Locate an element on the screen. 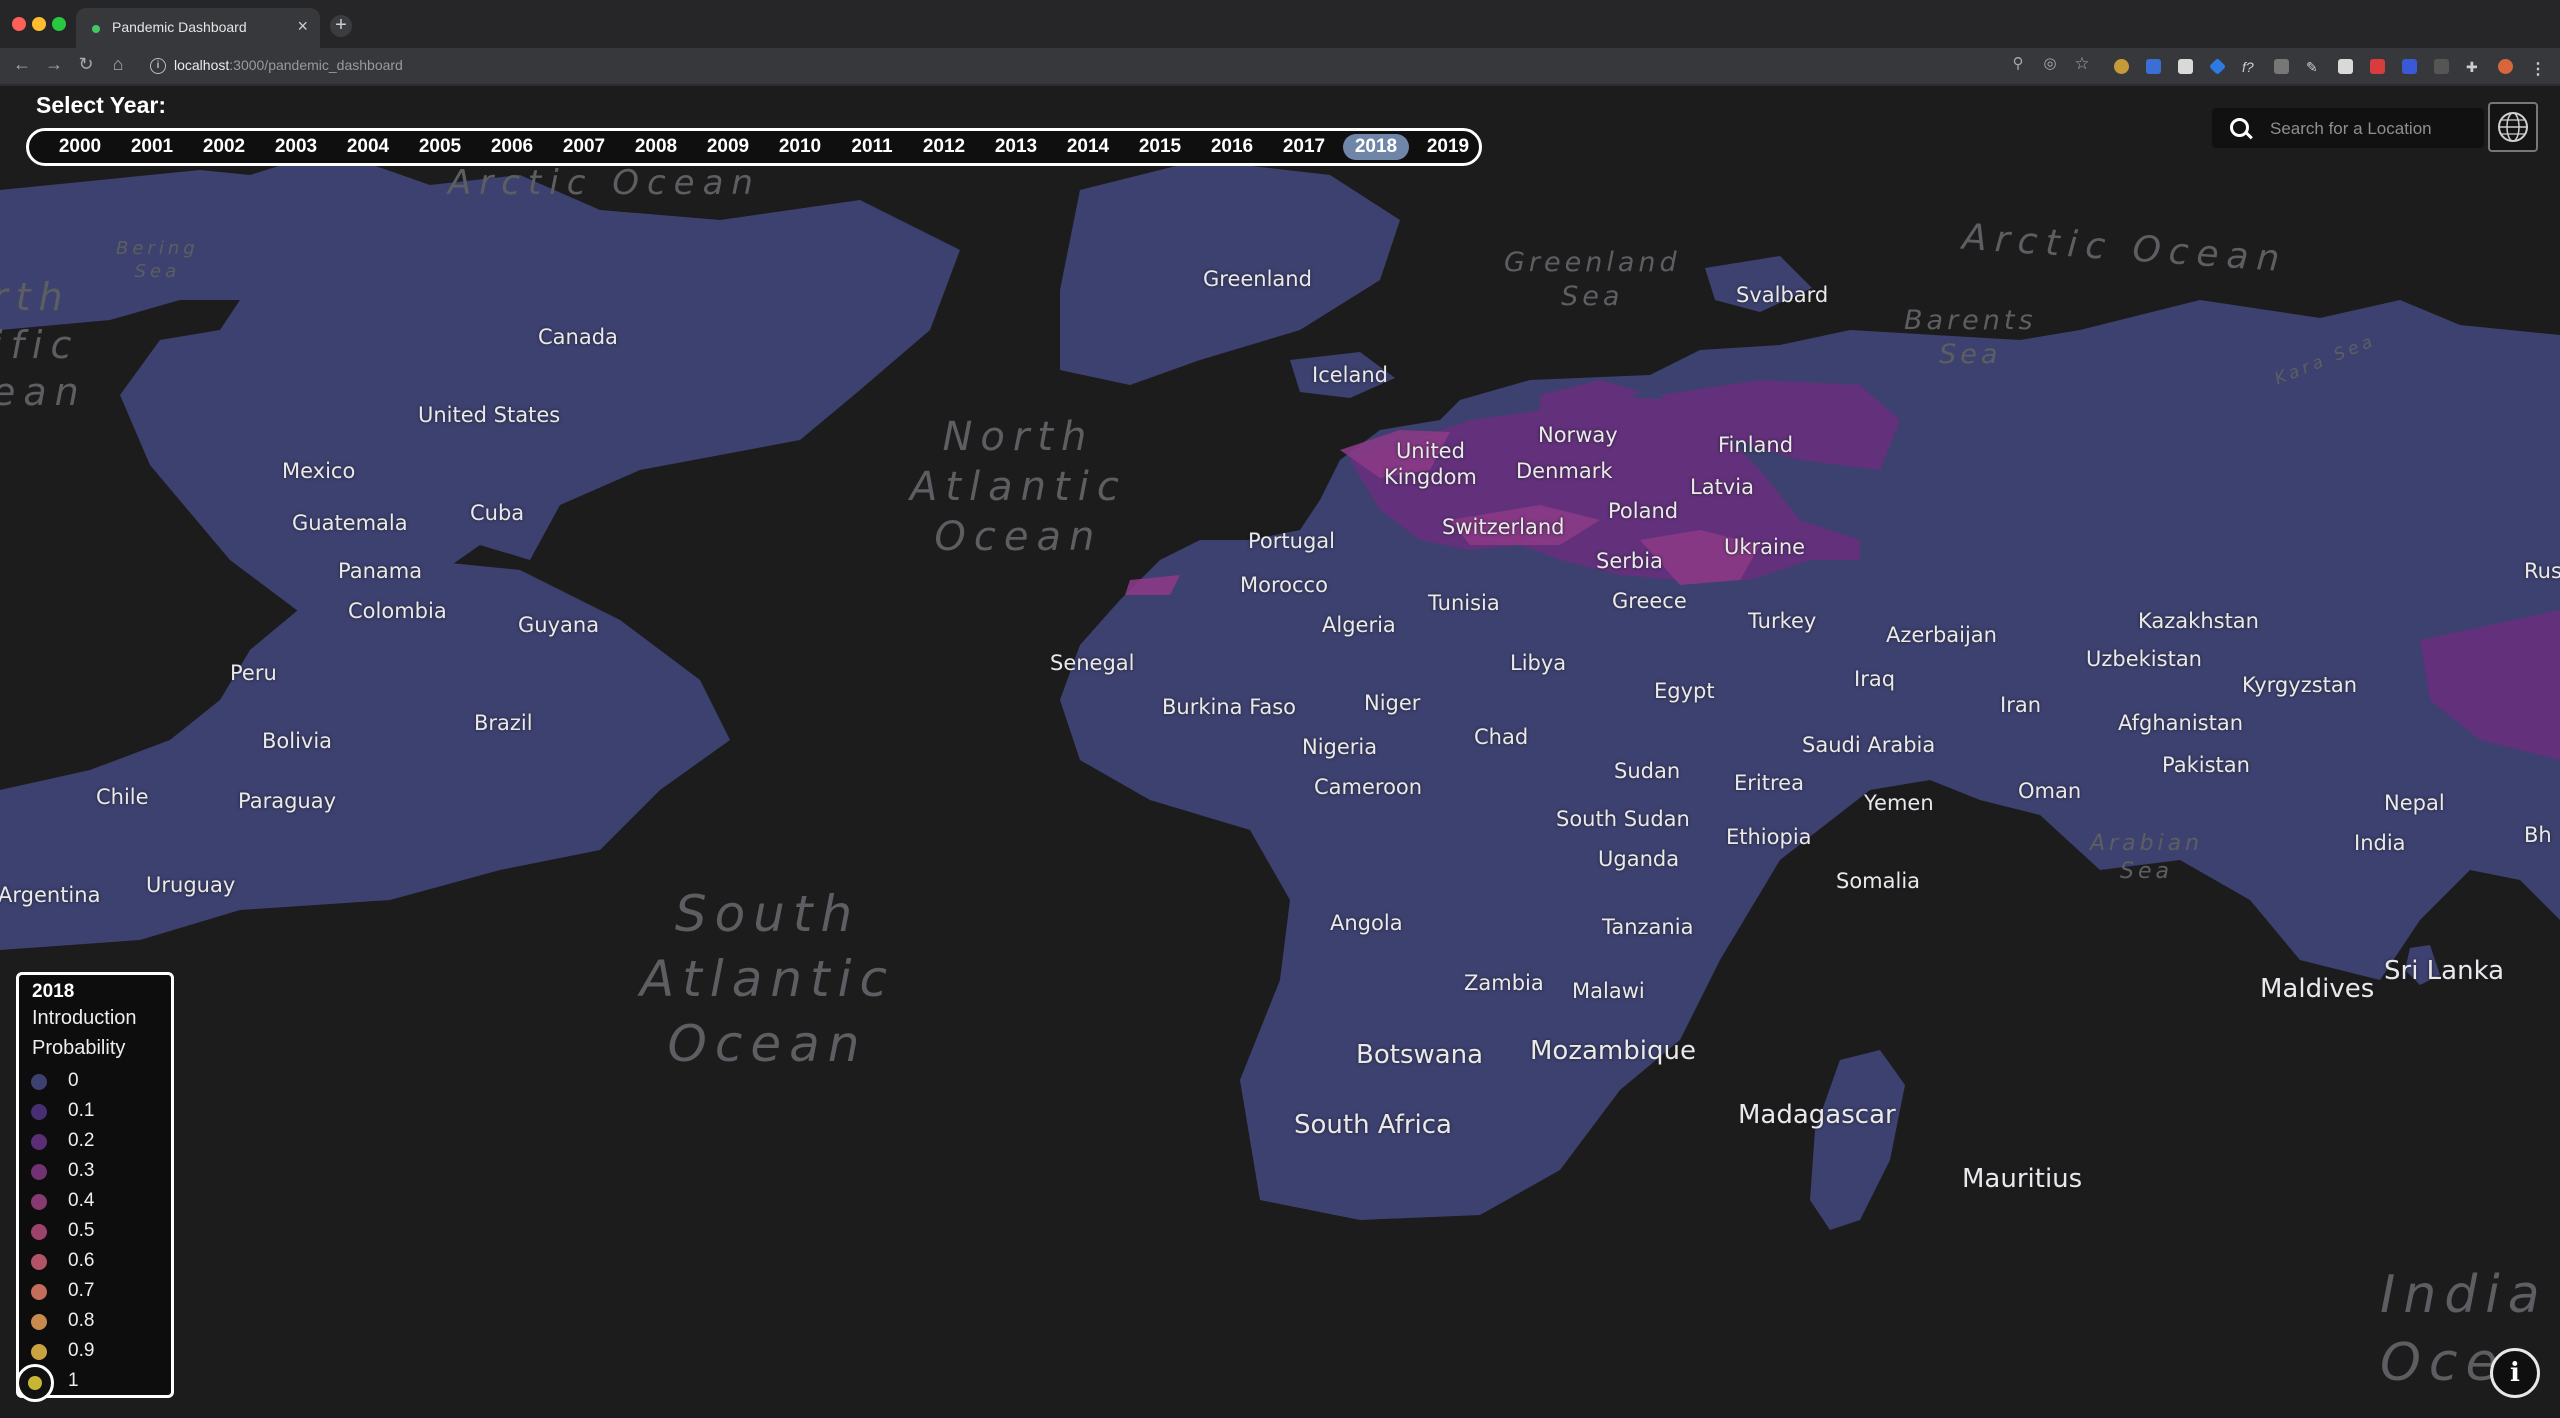  year-option-2018: 2018 is located at coordinates (1376, 147).